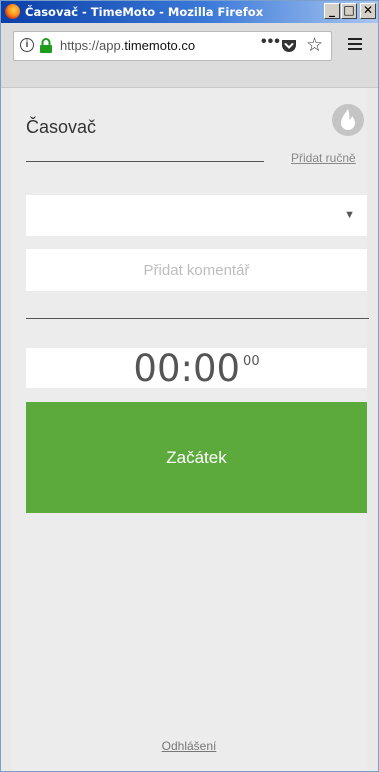 Image resolution: width=379 pixels, height=772 pixels. Describe the element at coordinates (46, 46) in the screenshot. I see `lock-icon` at that location.